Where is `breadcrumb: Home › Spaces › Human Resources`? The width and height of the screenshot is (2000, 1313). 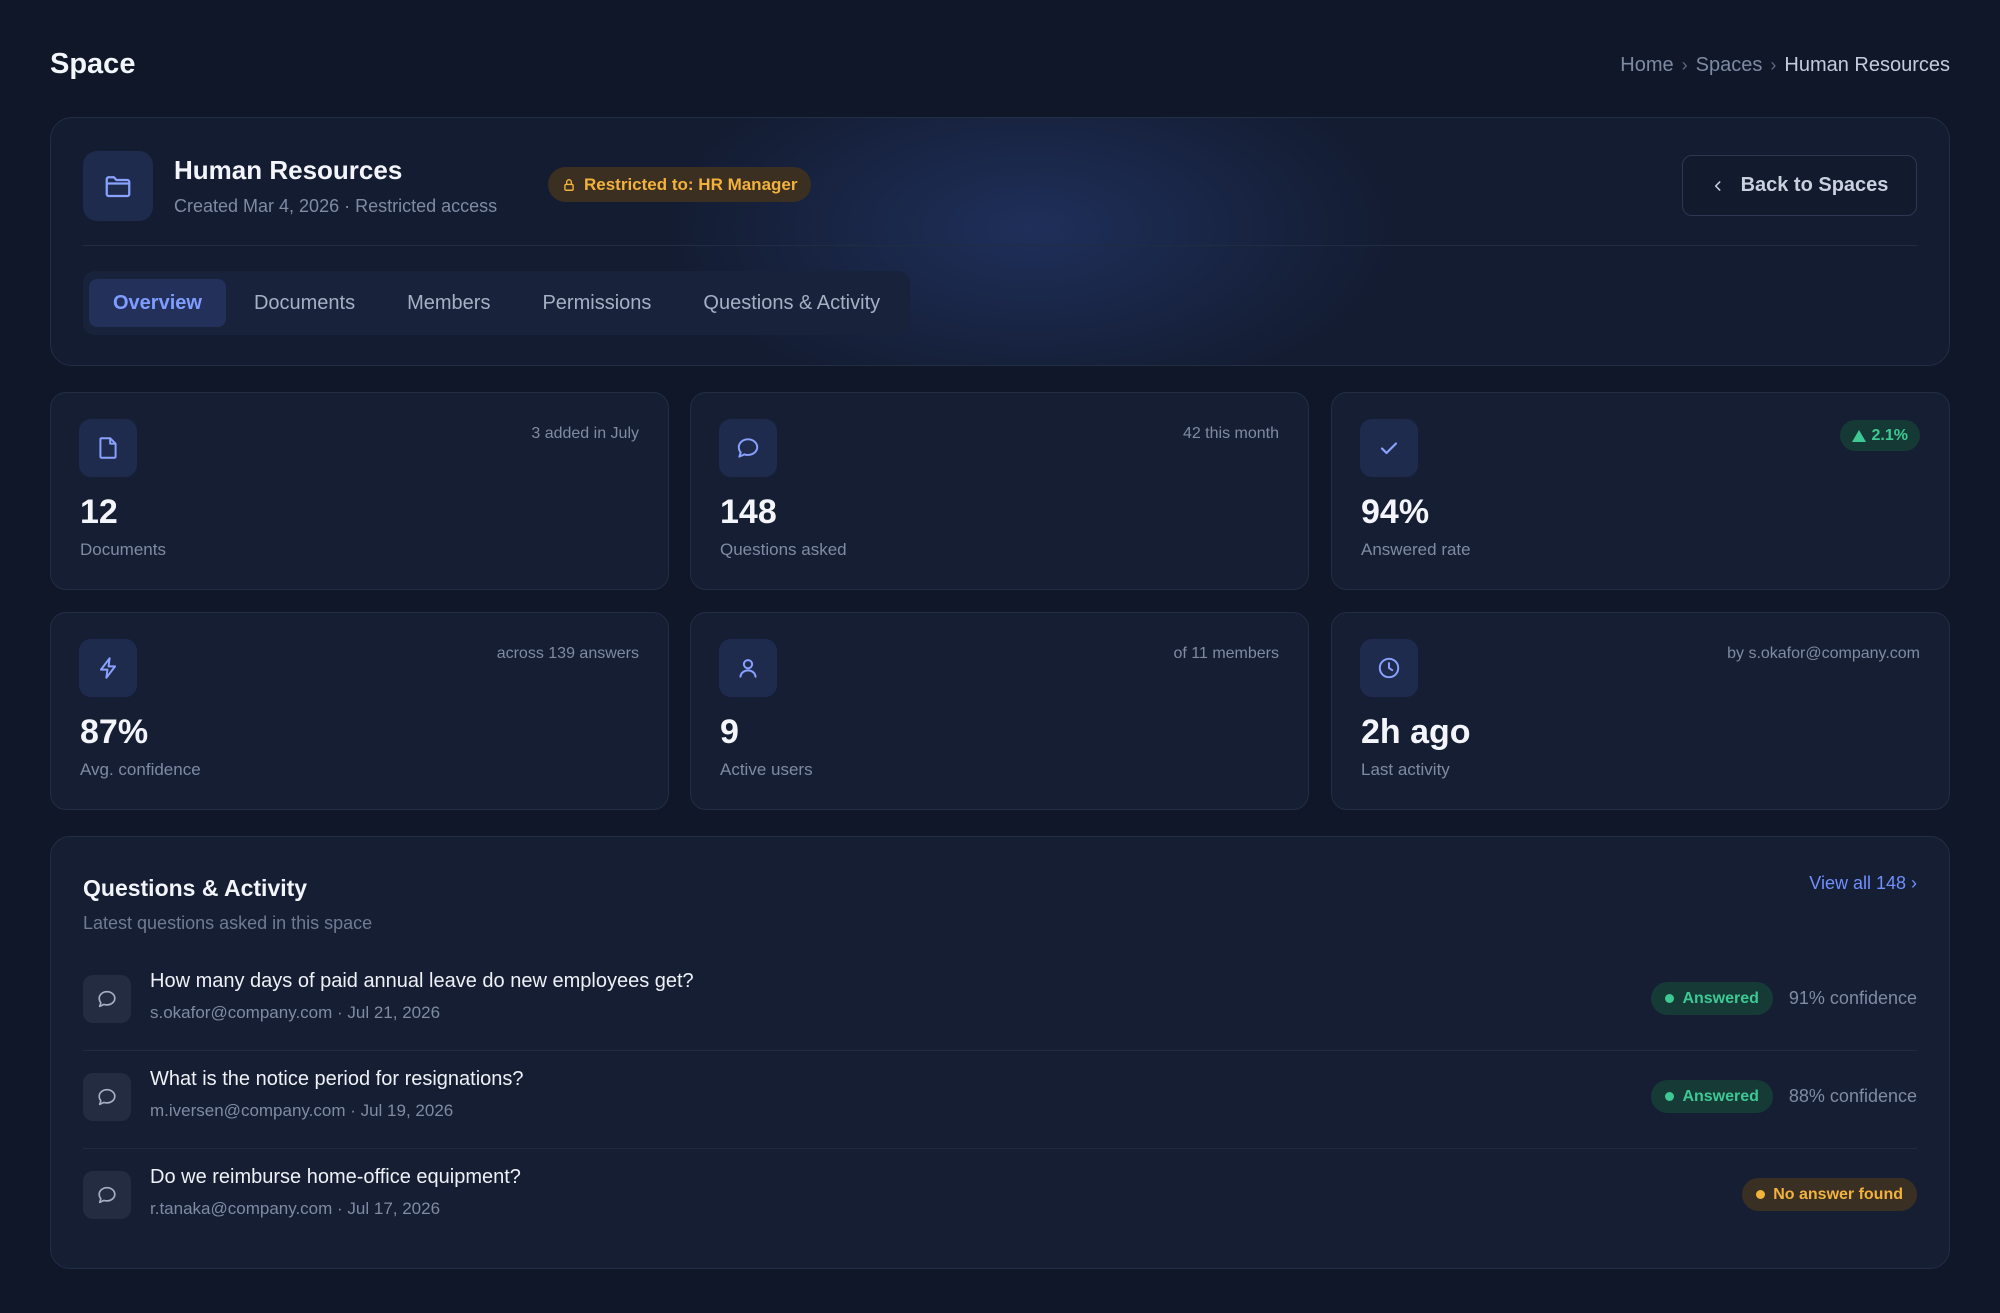
breadcrumb: Home › Spaces › Human Resources is located at coordinates (1785, 65).